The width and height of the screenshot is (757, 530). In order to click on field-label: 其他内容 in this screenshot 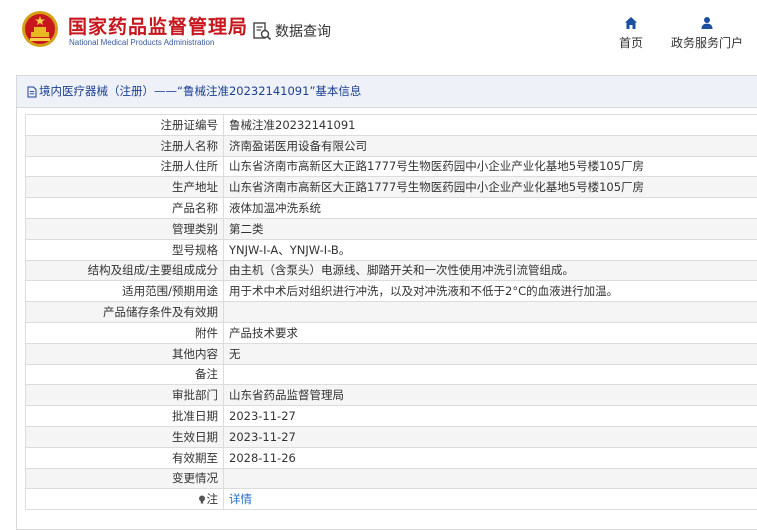, I will do `click(125, 353)`.